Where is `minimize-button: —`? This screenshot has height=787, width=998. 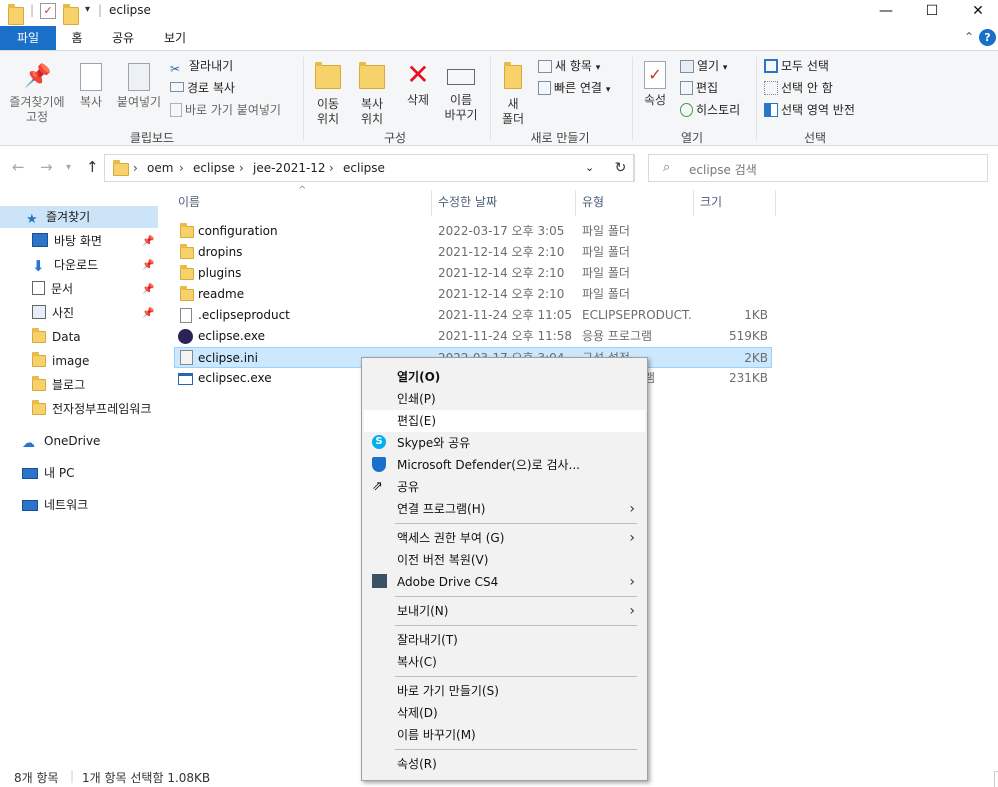
minimize-button: — is located at coordinates (886, 12).